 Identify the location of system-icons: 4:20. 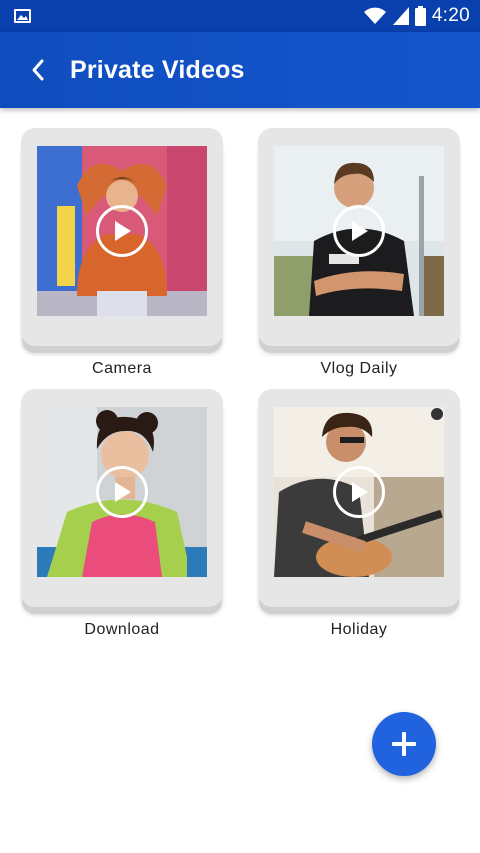
(416, 16).